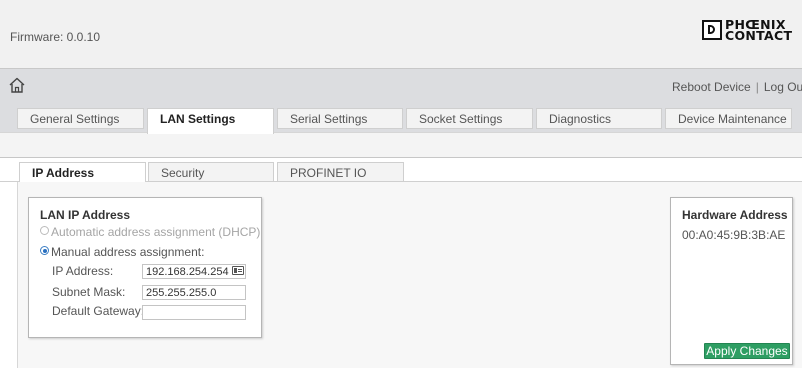 The width and height of the screenshot is (802, 368). Describe the element at coordinates (783, 87) in the screenshot. I see `log-out-link: Log Out` at that location.